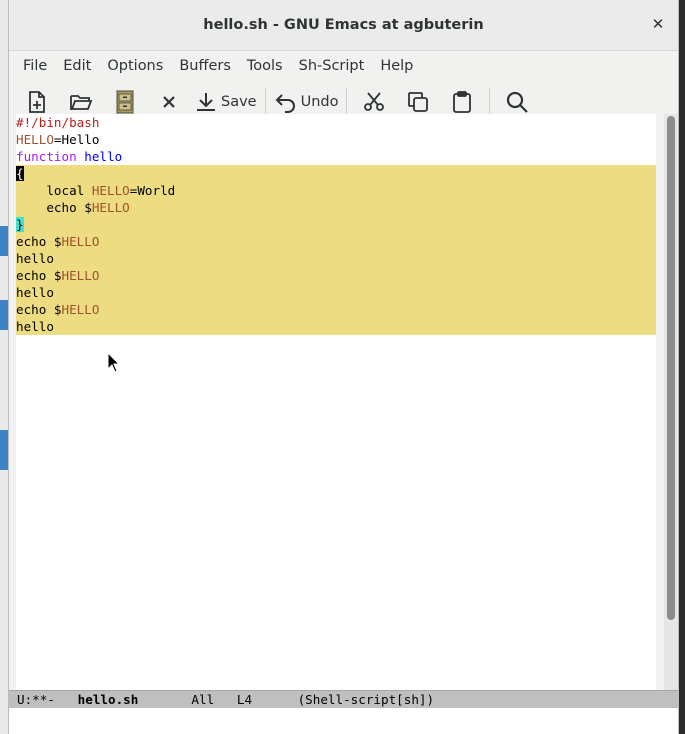  Describe the element at coordinates (660, 402) in the screenshot. I see `right-fringe` at that location.